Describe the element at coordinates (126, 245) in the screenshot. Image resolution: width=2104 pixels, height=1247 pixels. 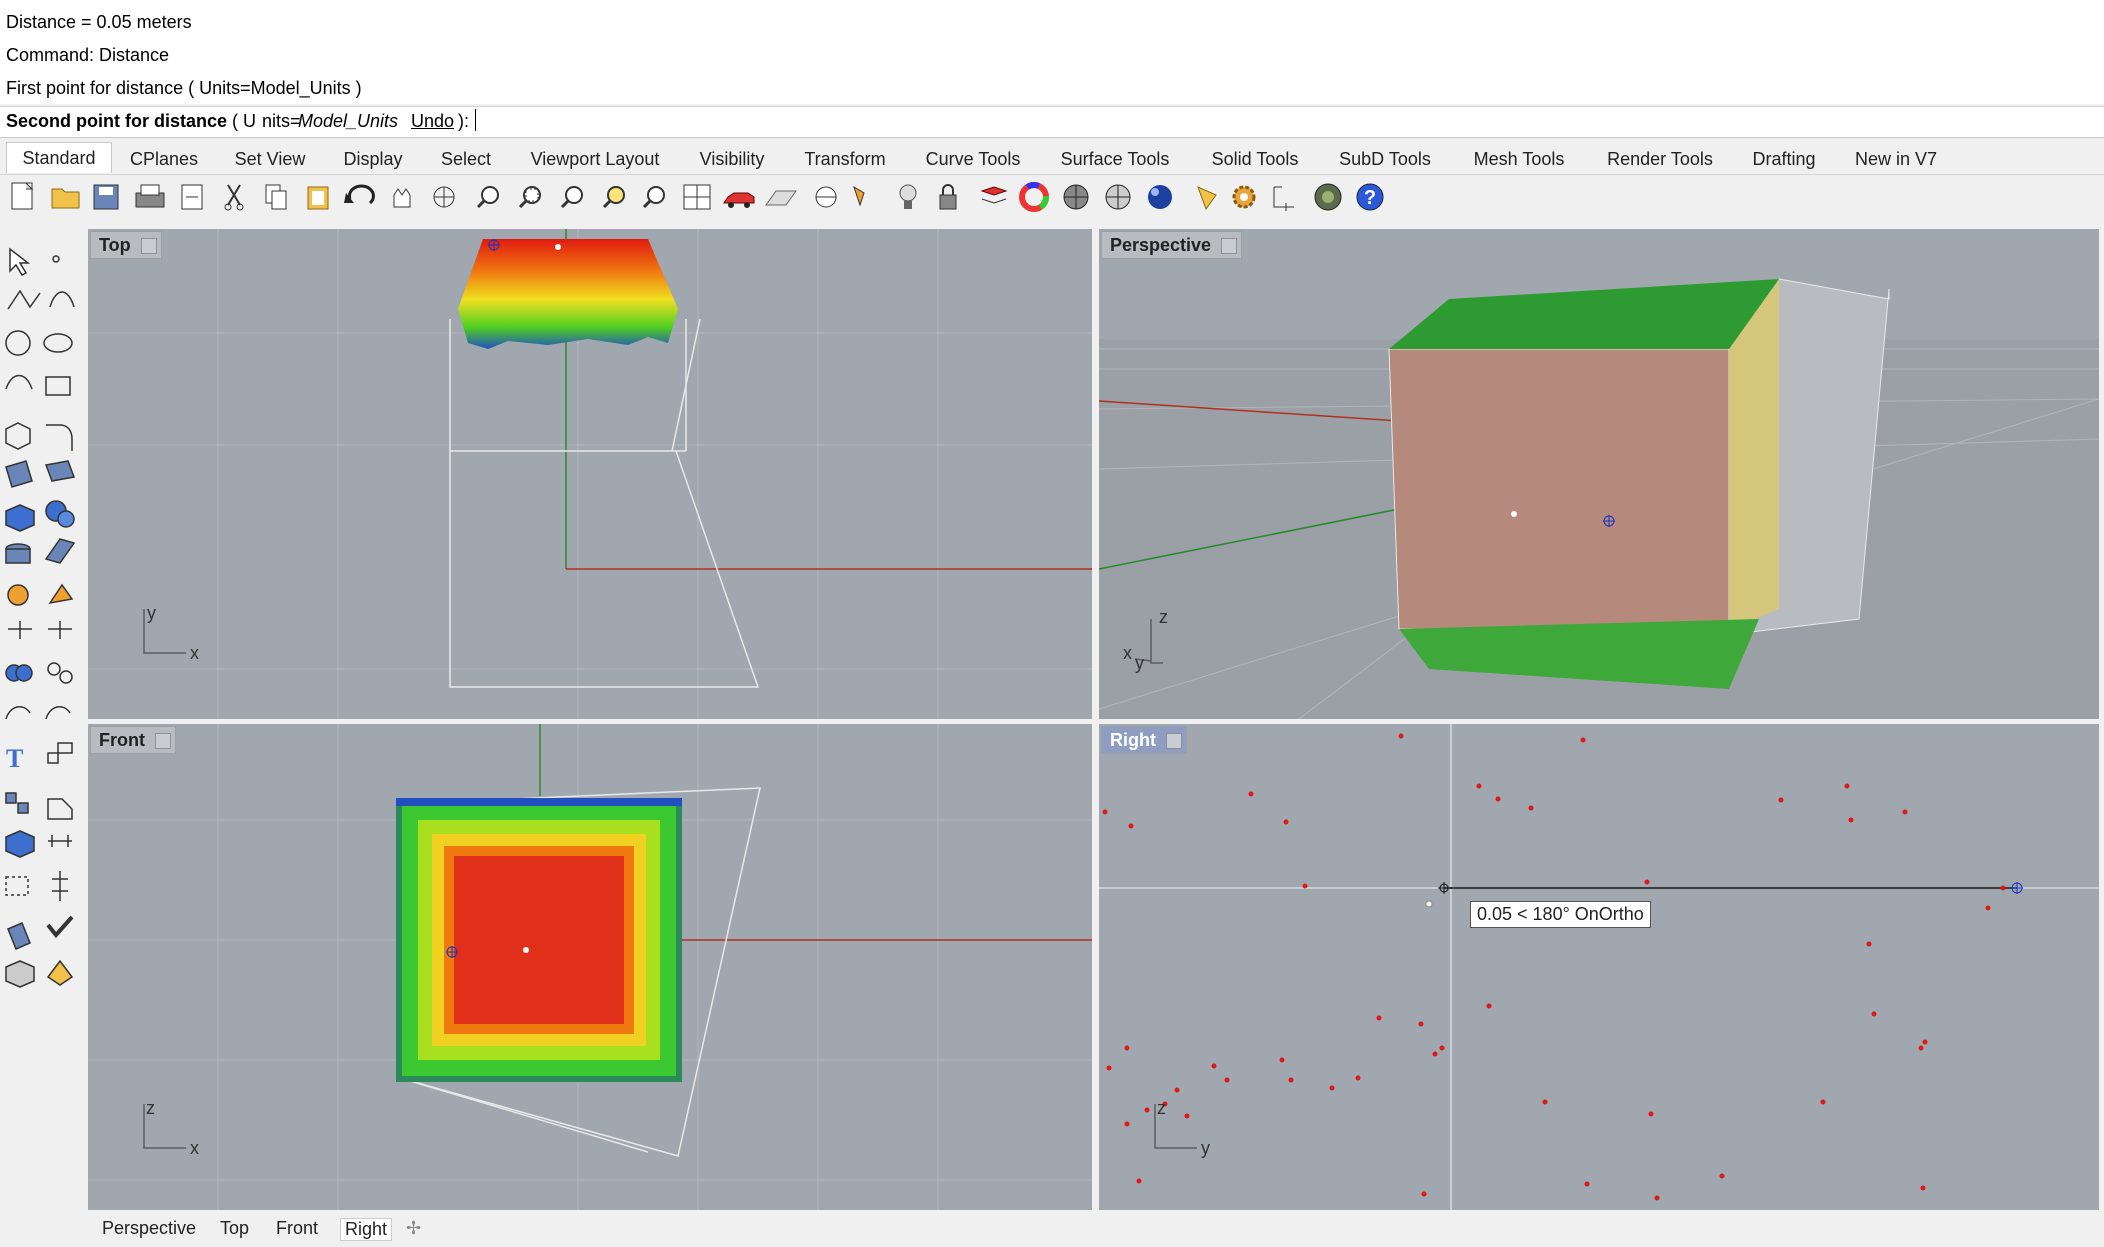
I see `viewport-label-top: Top` at that location.